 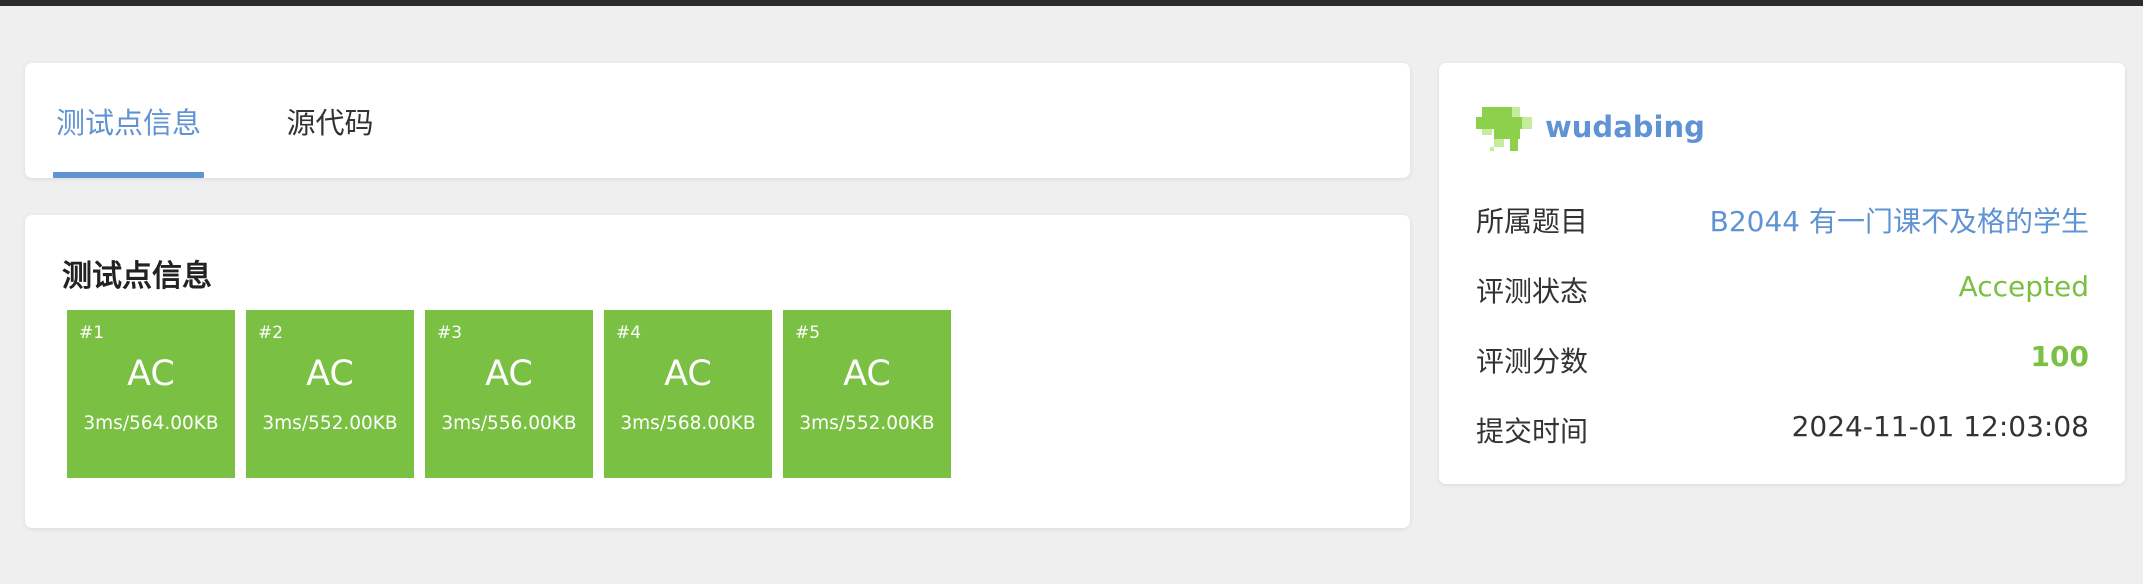 What do you see at coordinates (1782, 360) in the screenshot?
I see `score-row: 评测分数 100` at bounding box center [1782, 360].